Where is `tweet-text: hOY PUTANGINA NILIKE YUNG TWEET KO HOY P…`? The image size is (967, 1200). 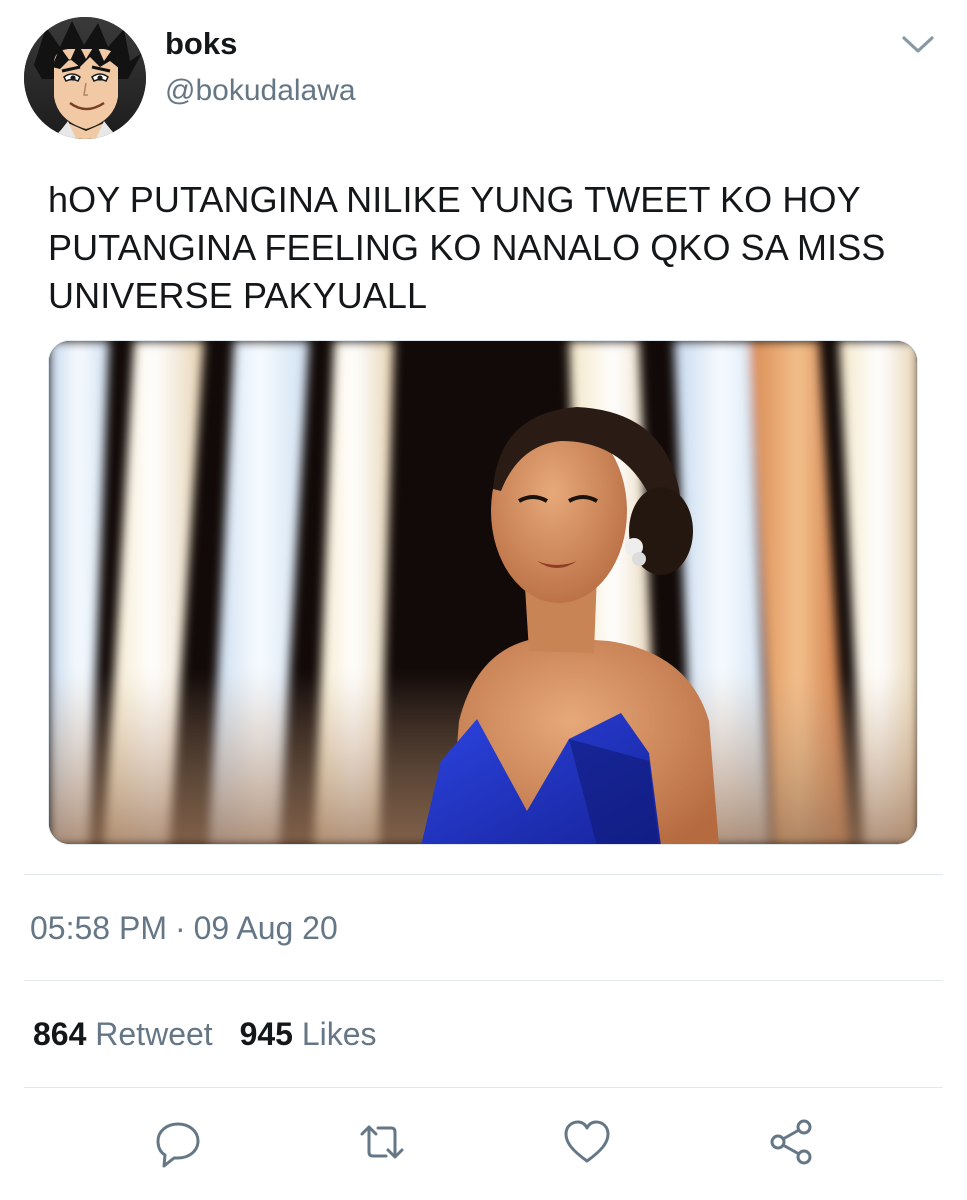 tweet-text: hOY PUTANGINA NILIKE YUNG TWEET KO HOY P… is located at coordinates (467, 247).